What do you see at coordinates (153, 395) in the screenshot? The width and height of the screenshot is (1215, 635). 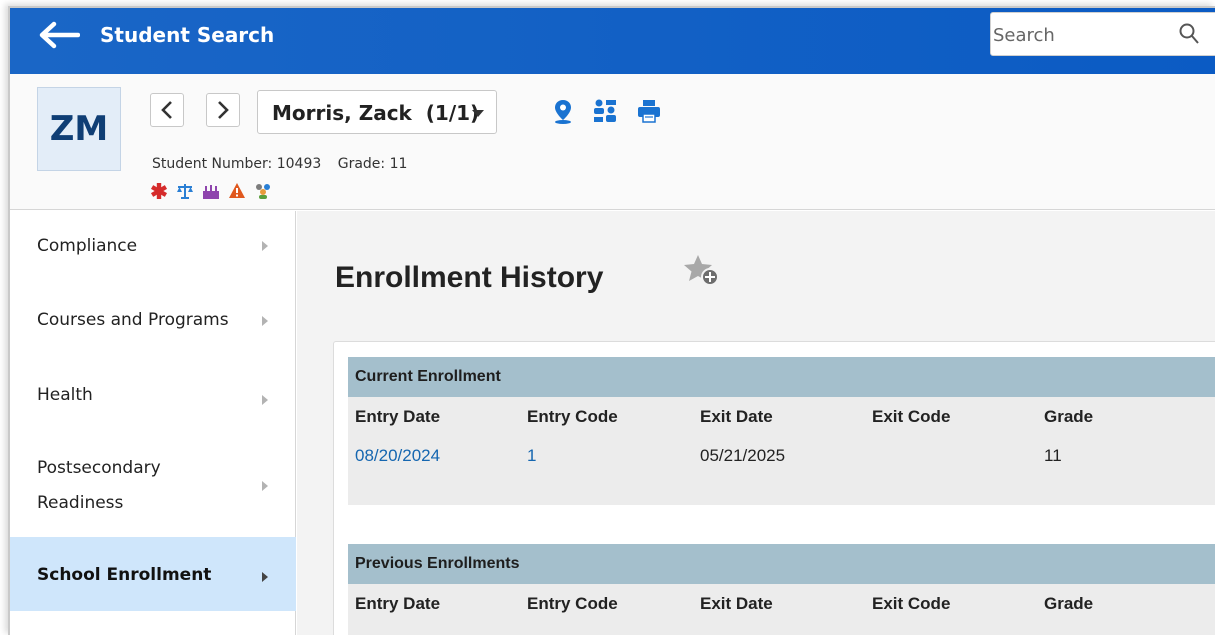 I see `sidebar-item-health: Health` at bounding box center [153, 395].